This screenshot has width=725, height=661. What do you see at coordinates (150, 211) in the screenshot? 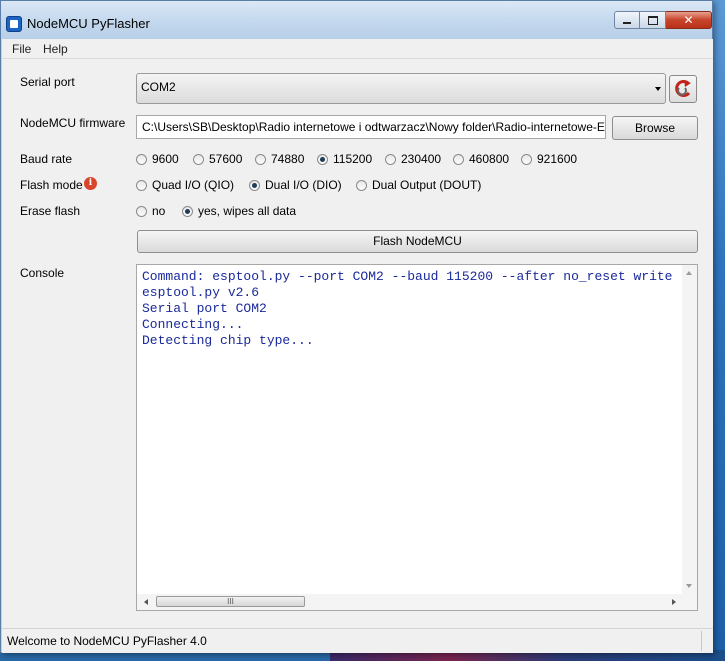
I see `erase-radio-no: no` at bounding box center [150, 211].